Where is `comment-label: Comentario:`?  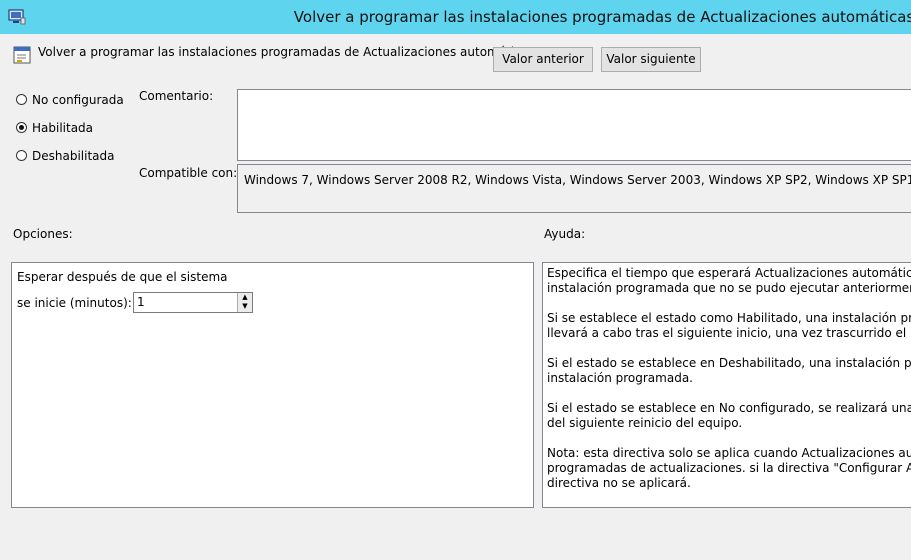
comment-label: Comentario: is located at coordinates (176, 96).